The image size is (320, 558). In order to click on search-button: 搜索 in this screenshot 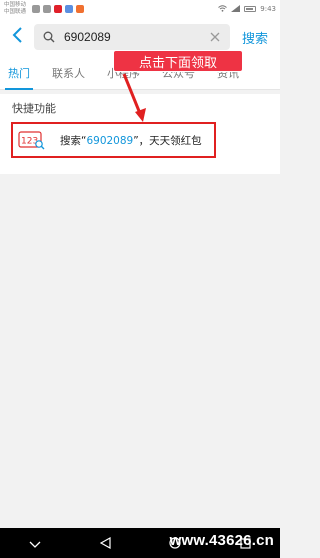, I will do `click(255, 37)`.